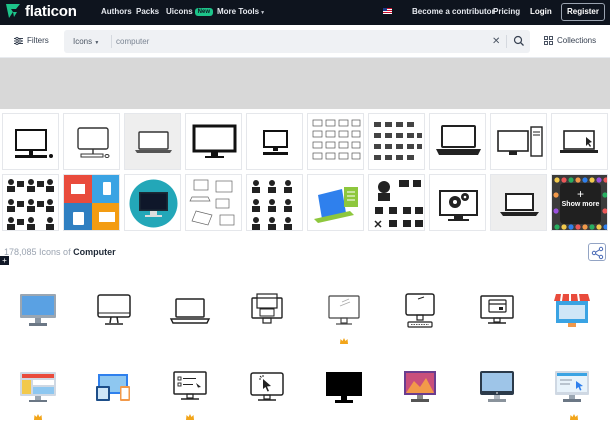 The image size is (610, 431). I want to click on computer-settings-icon, so click(458, 205).